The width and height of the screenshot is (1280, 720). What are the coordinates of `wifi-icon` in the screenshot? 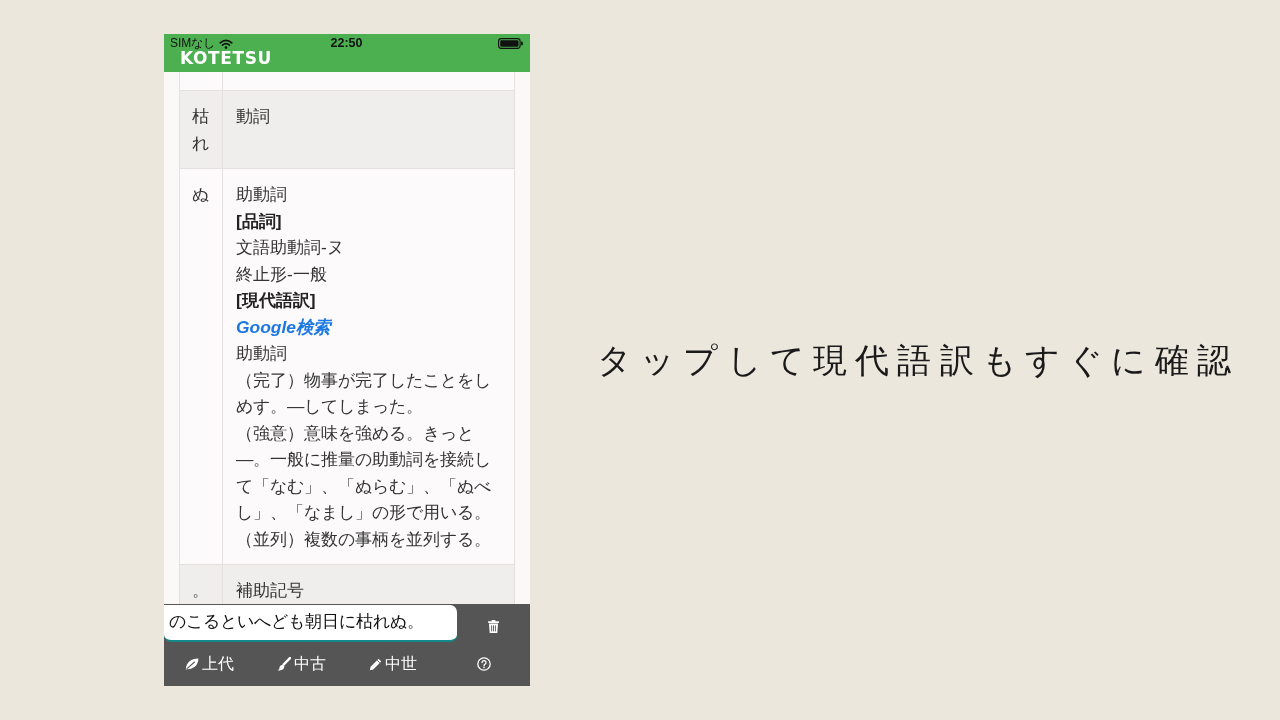 It's located at (226, 43).